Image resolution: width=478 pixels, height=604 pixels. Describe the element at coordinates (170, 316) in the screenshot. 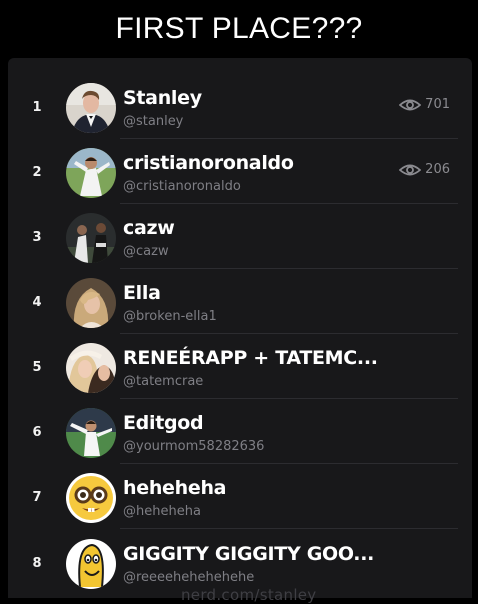

I see `user-handle: @broken-ella1` at that location.